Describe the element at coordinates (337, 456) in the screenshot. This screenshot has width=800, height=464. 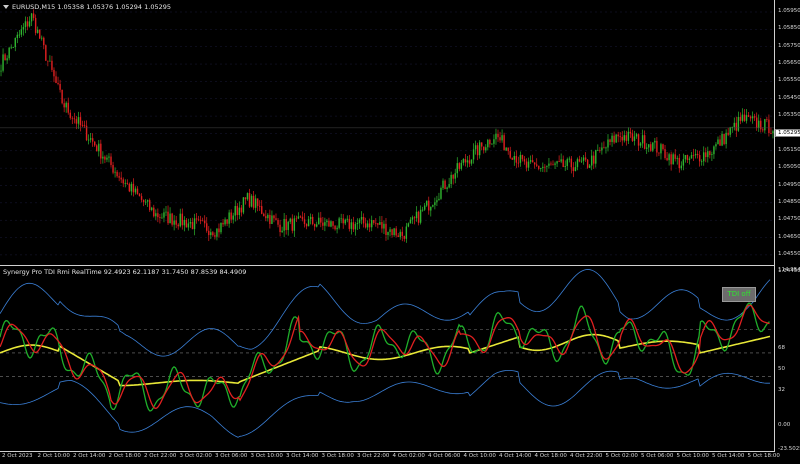
I see `time-tick-label: 3 Oct 18:00` at that location.